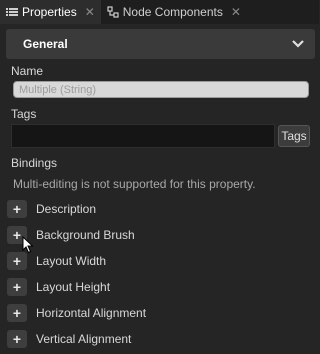 Image resolution: width=320 pixels, height=354 pixels. What do you see at coordinates (28, 245) in the screenshot?
I see `mouse-cursor-icon` at bounding box center [28, 245].